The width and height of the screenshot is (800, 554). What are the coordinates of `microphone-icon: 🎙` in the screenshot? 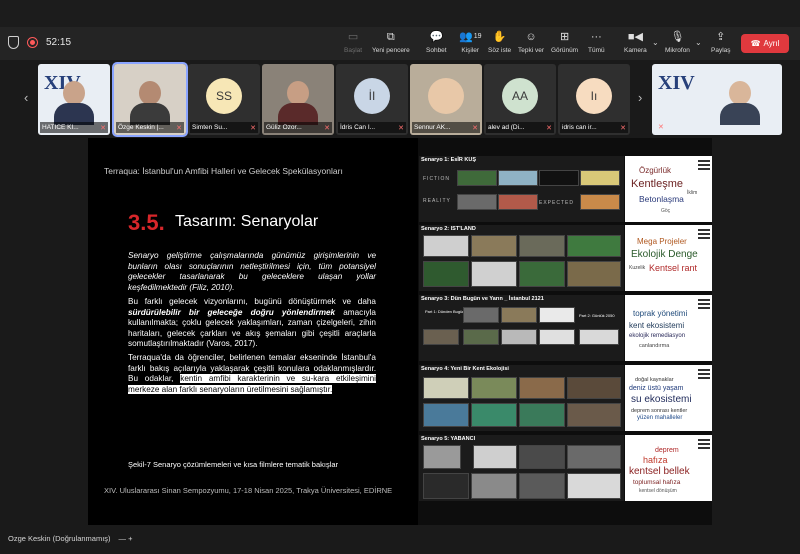 It's located at (677, 37).